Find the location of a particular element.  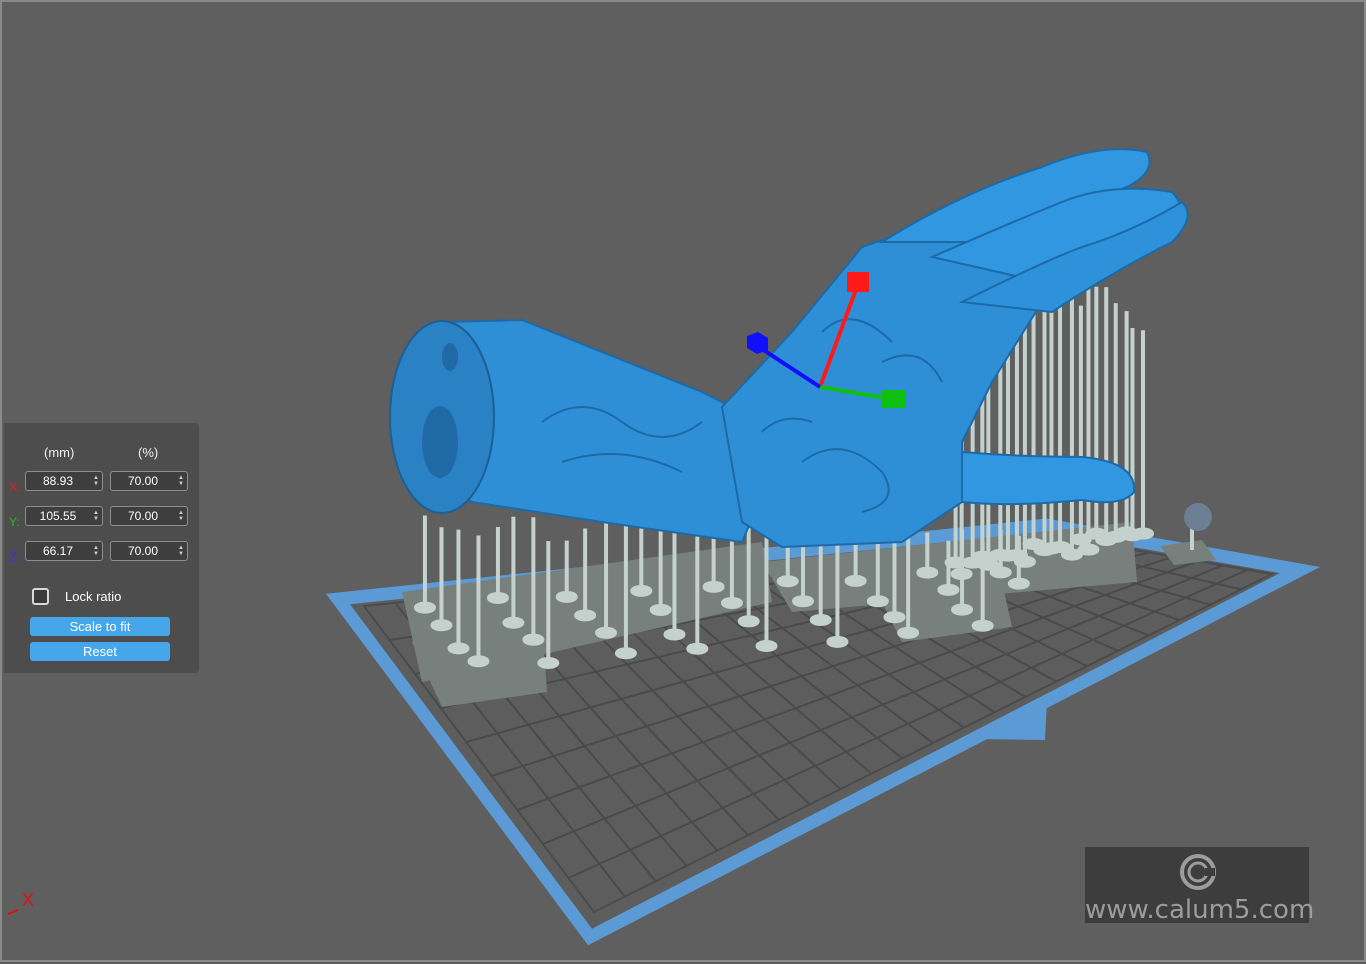

x-axis-label: X: is located at coordinates (15, 487).